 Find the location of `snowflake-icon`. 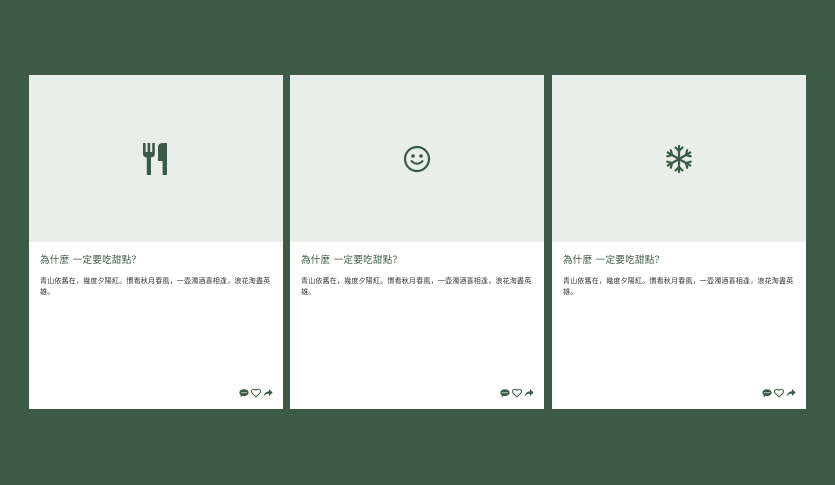

snowflake-icon is located at coordinates (679, 159).